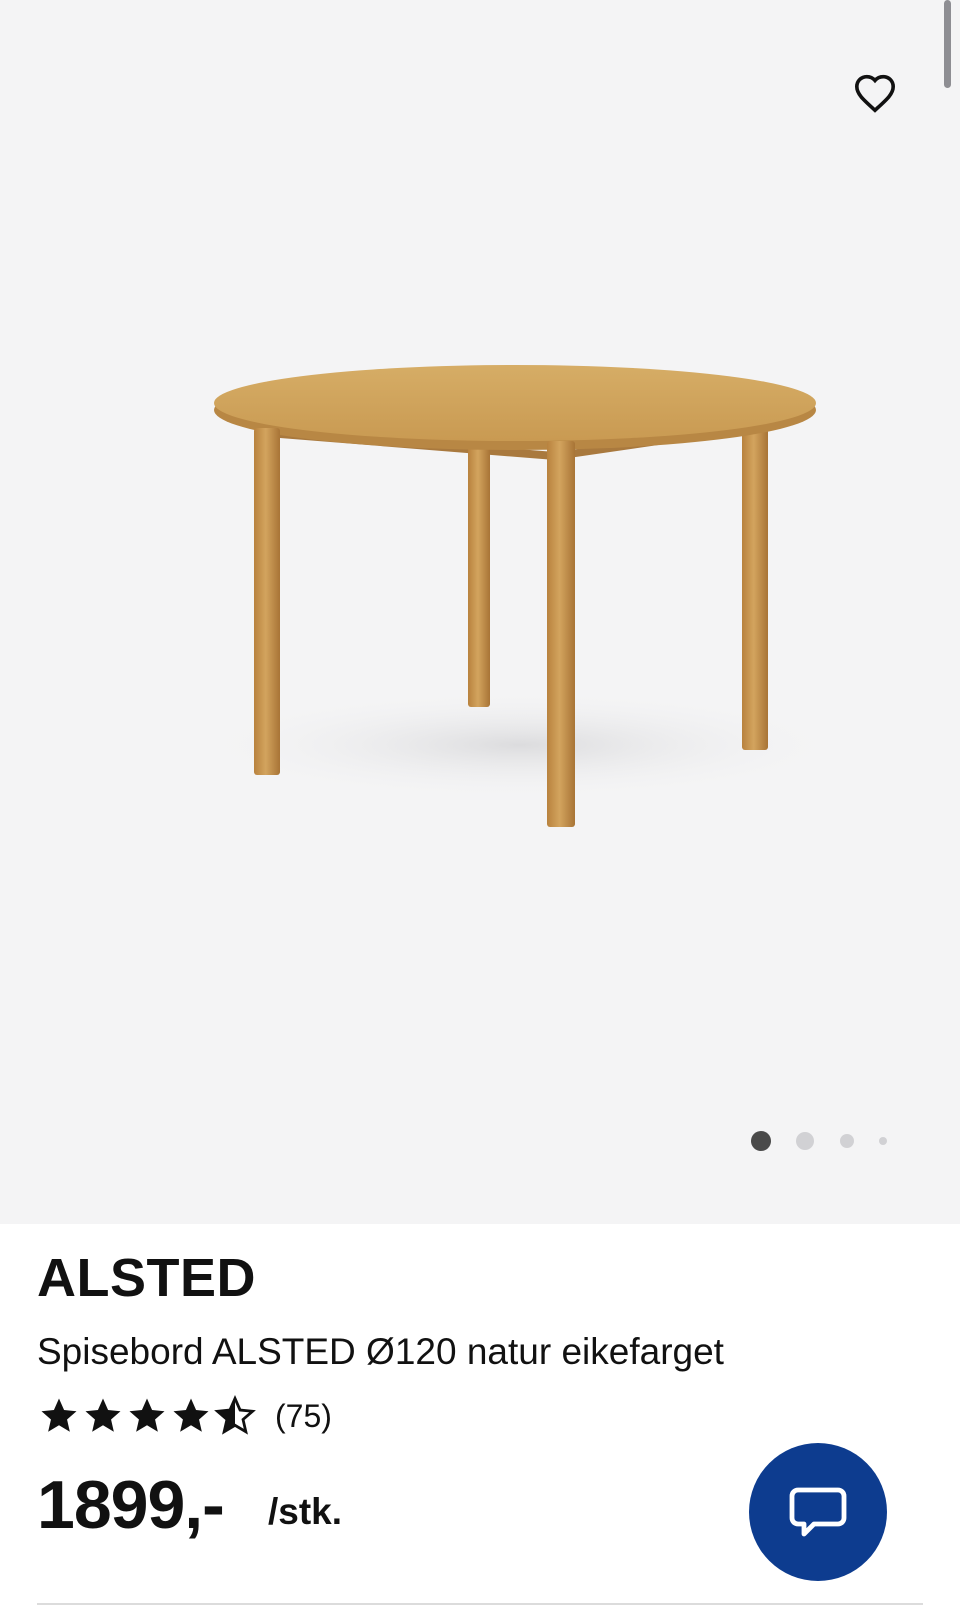  What do you see at coordinates (380, 1351) in the screenshot?
I see `product-description: Spisebord ALSTED Ø120 natur eikefarget` at bounding box center [380, 1351].